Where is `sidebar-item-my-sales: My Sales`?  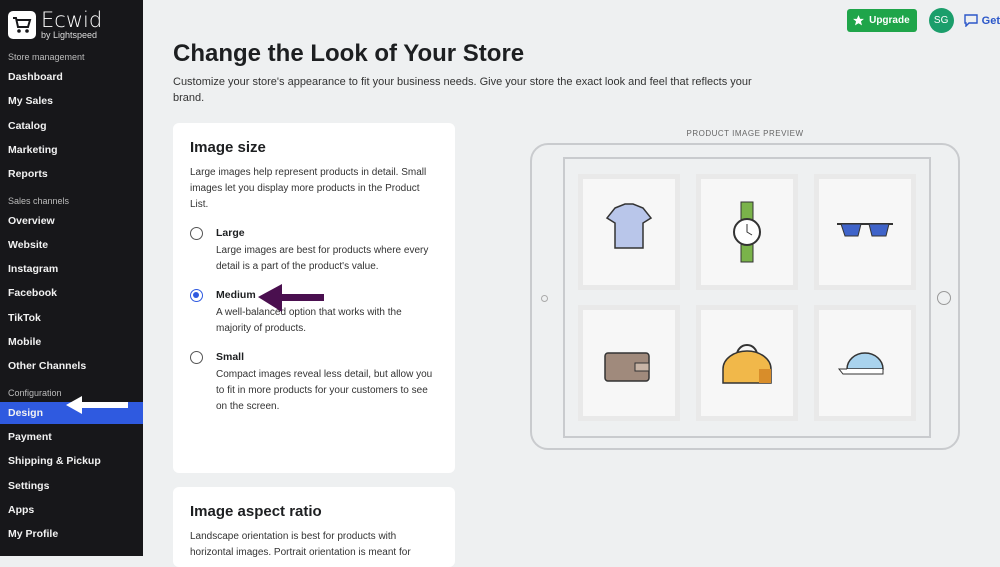 sidebar-item-my-sales: My Sales is located at coordinates (71, 101).